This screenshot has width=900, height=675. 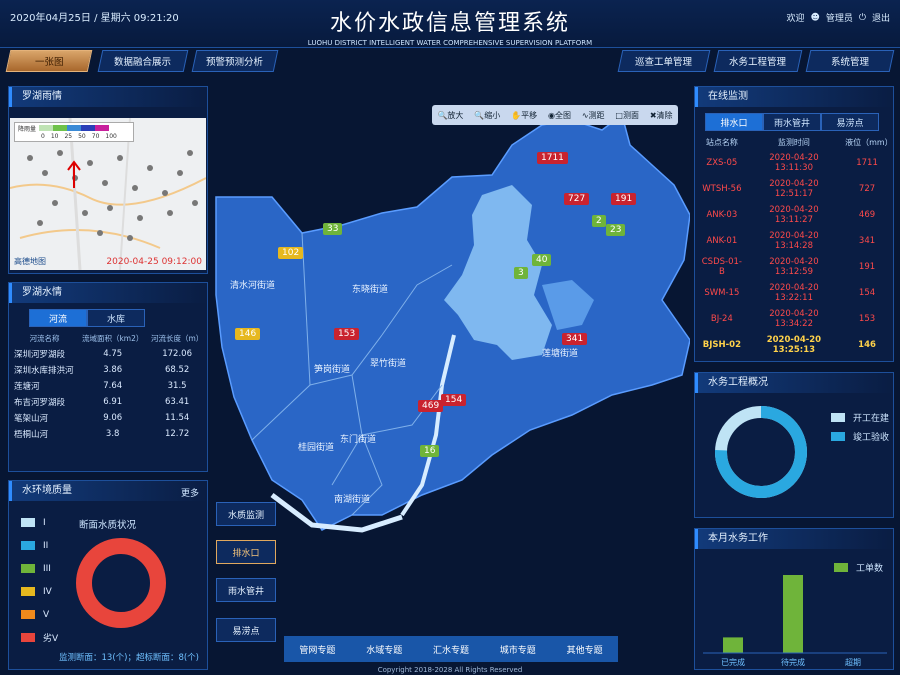 What do you see at coordinates (454, 400) in the screenshot?
I see `map-marker: 154` at bounding box center [454, 400].